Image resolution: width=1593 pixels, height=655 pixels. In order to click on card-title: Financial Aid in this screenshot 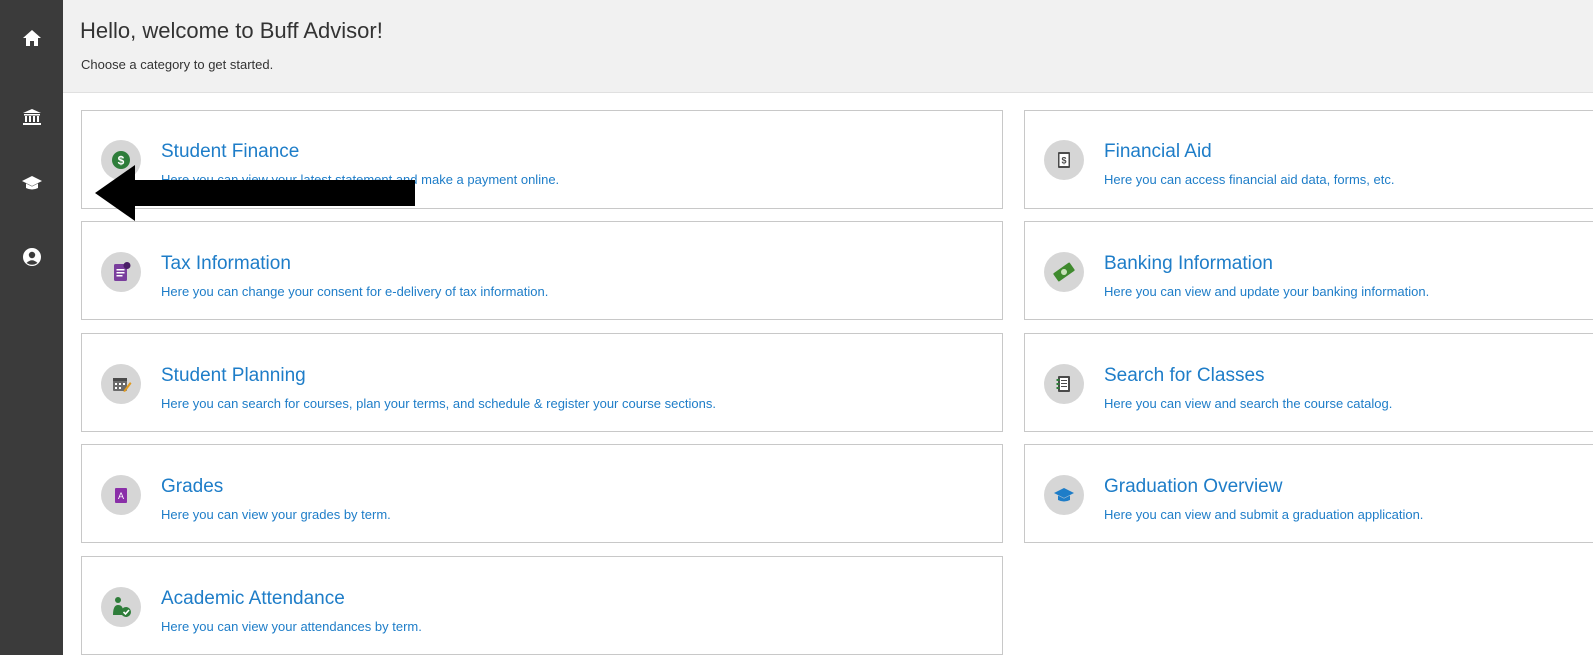, I will do `click(1158, 151)`.